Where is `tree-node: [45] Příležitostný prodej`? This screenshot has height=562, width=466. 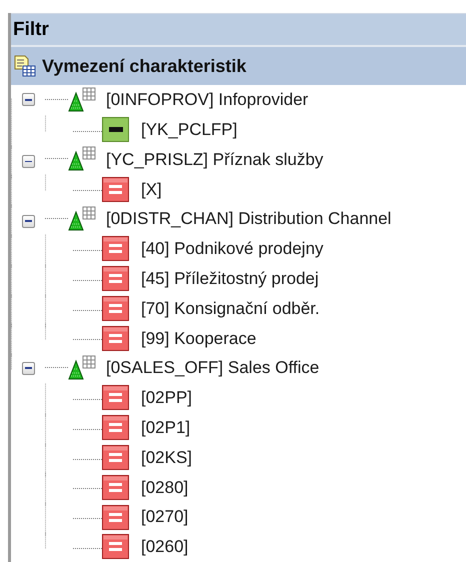
tree-node: [45] Příležitostný prodej is located at coordinates (230, 279).